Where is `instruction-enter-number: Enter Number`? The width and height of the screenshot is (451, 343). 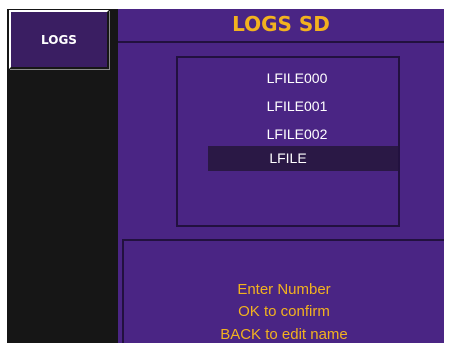 instruction-enter-number: Enter Number is located at coordinates (284, 289).